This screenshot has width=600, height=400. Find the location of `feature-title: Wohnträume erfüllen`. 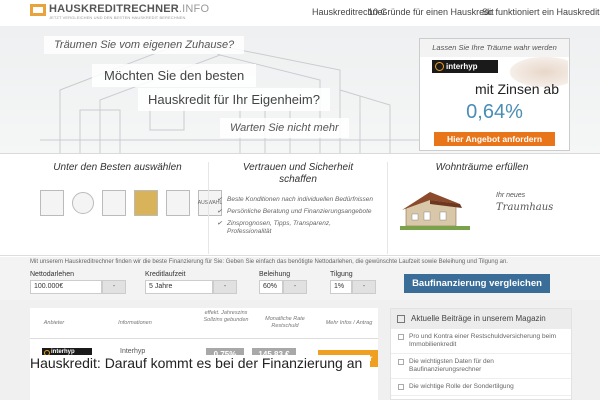

feature-title: Wohnträume erfüllen is located at coordinates (482, 167).